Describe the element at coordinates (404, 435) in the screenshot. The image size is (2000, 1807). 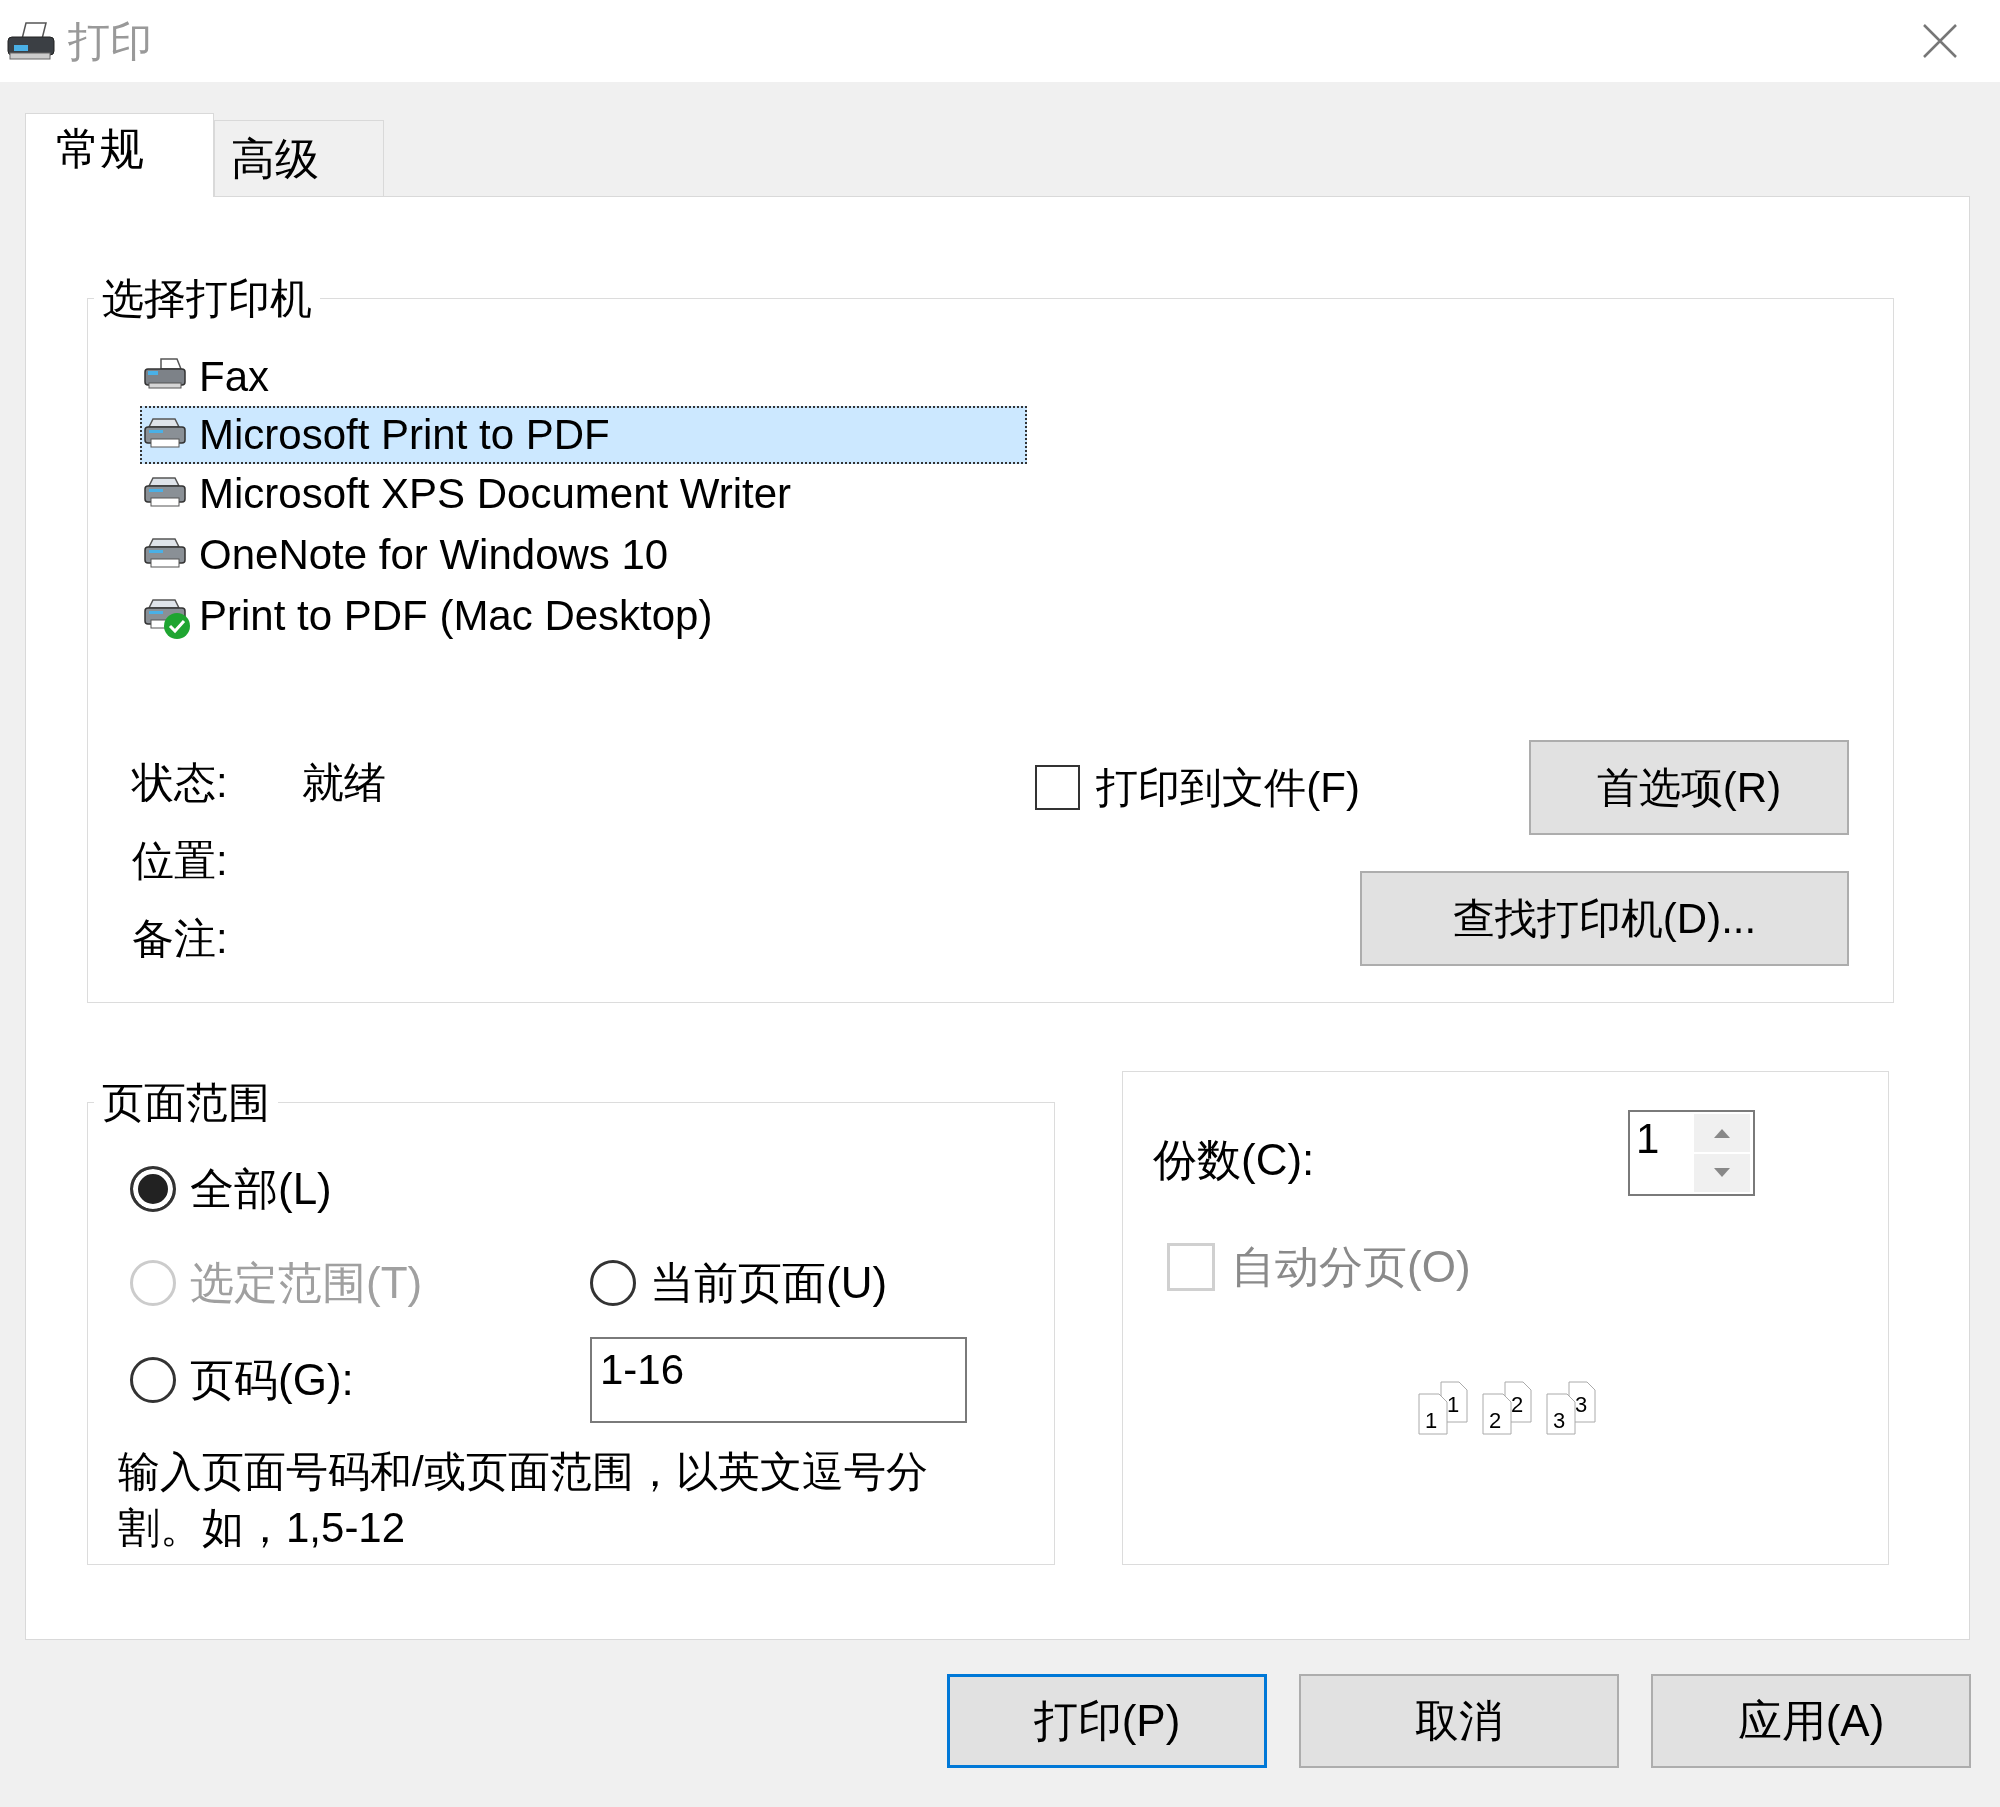
I see `printer-name: Microsoft Print to PDF` at that location.